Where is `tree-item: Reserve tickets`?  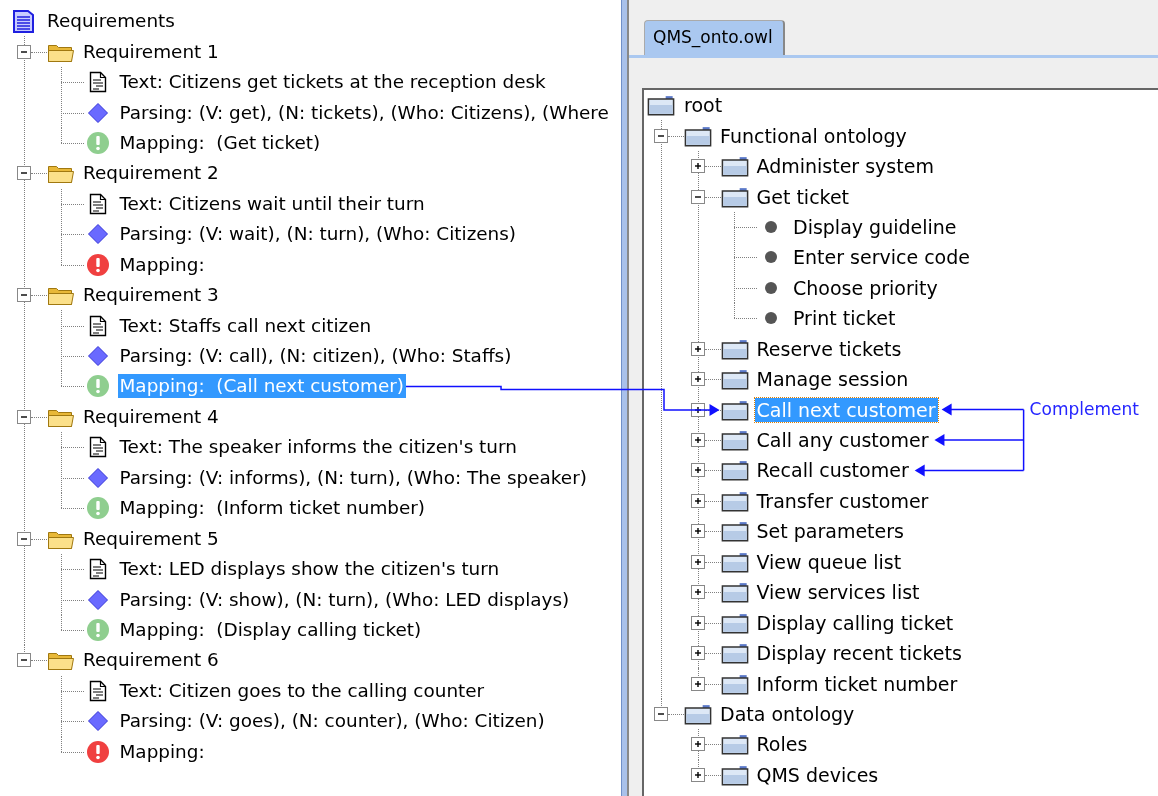 tree-item: Reserve tickets is located at coordinates (829, 348).